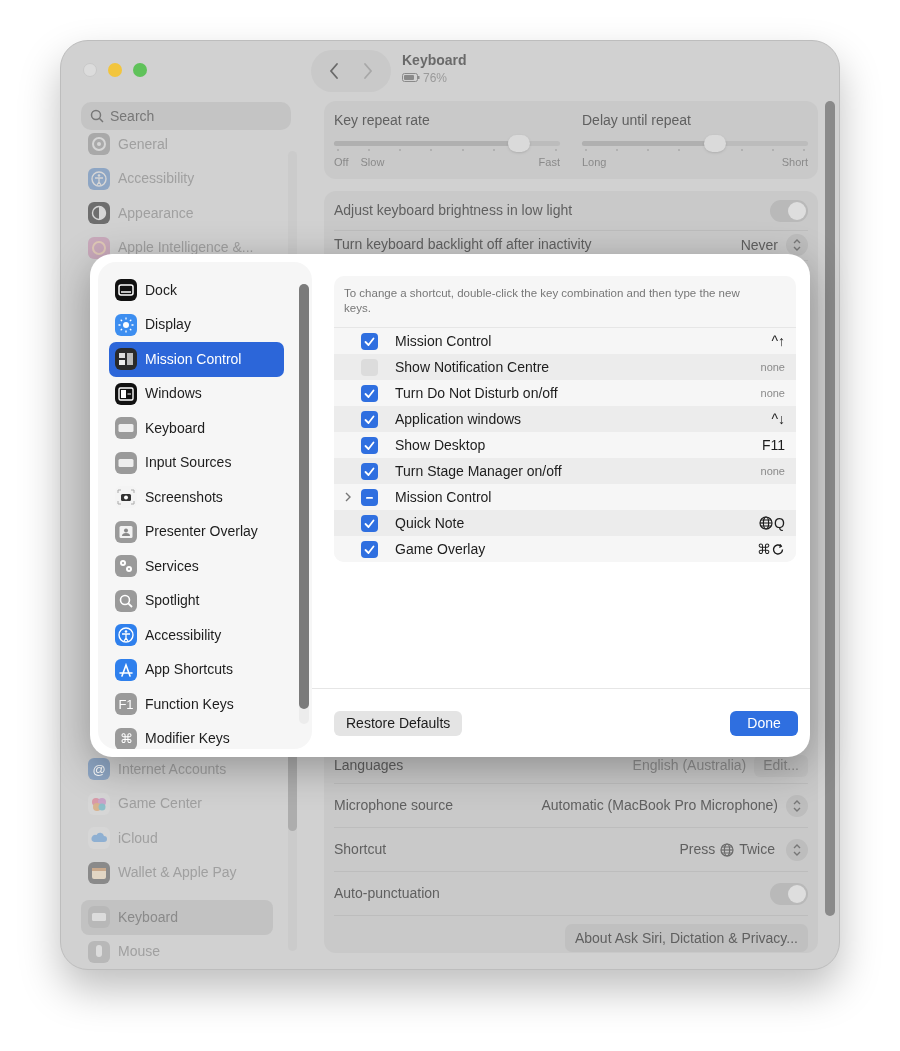 Image resolution: width=900 pixels, height=1051 pixels. I want to click on zoom-button, so click(140, 70).